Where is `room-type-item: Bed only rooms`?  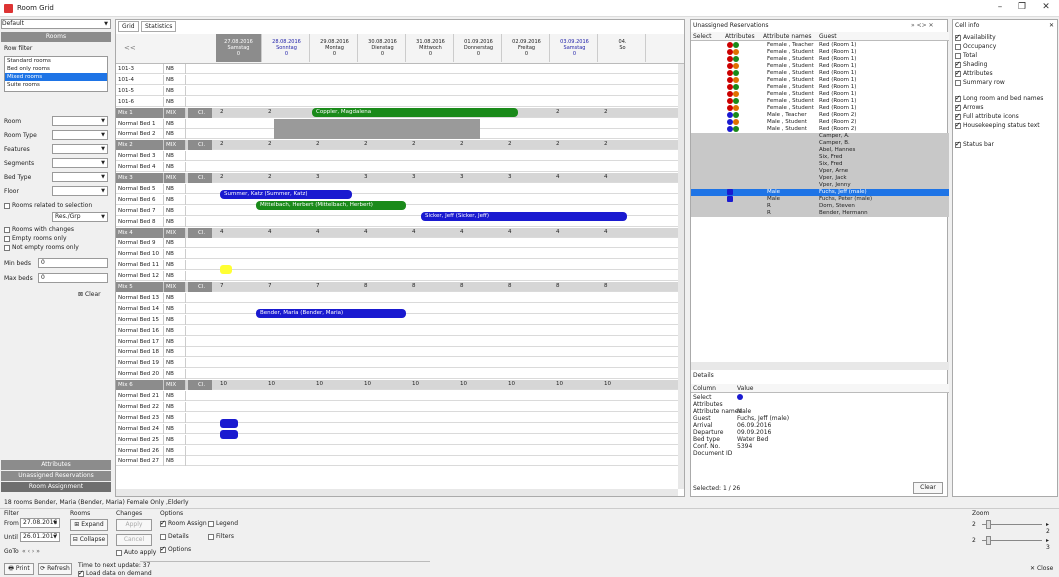
room-type-item: Bed only rooms is located at coordinates (56, 69).